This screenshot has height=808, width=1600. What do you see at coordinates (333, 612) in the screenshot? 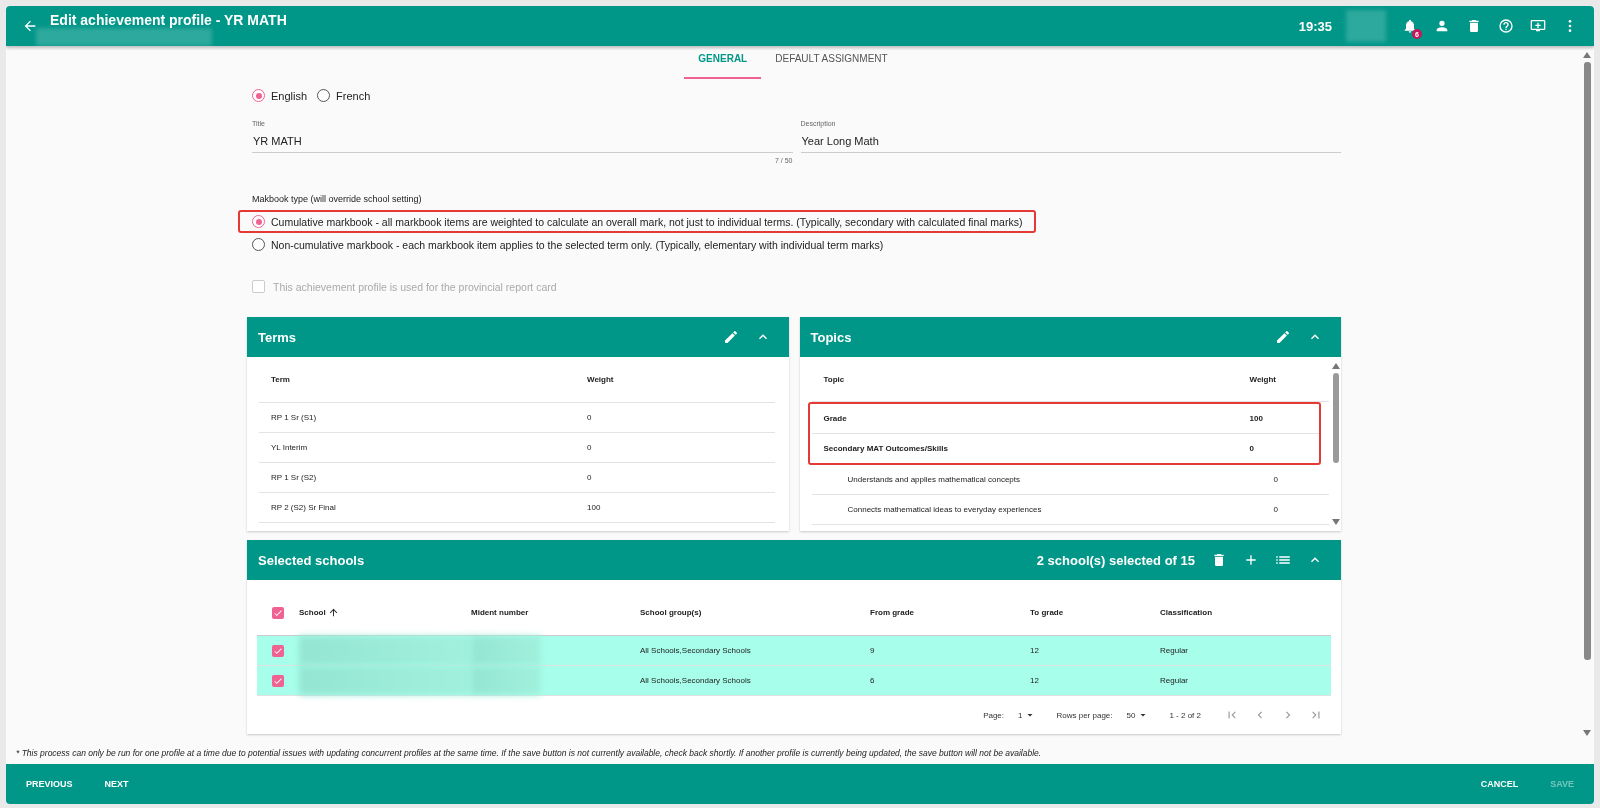
I see `sort-arrow-icon` at bounding box center [333, 612].